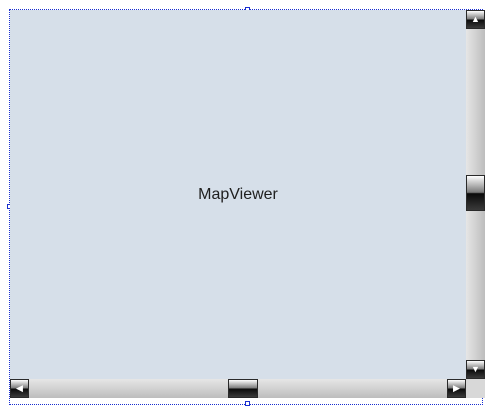 This screenshot has width=485, height=408. I want to click on scroll-left-button: ◀, so click(19, 388).